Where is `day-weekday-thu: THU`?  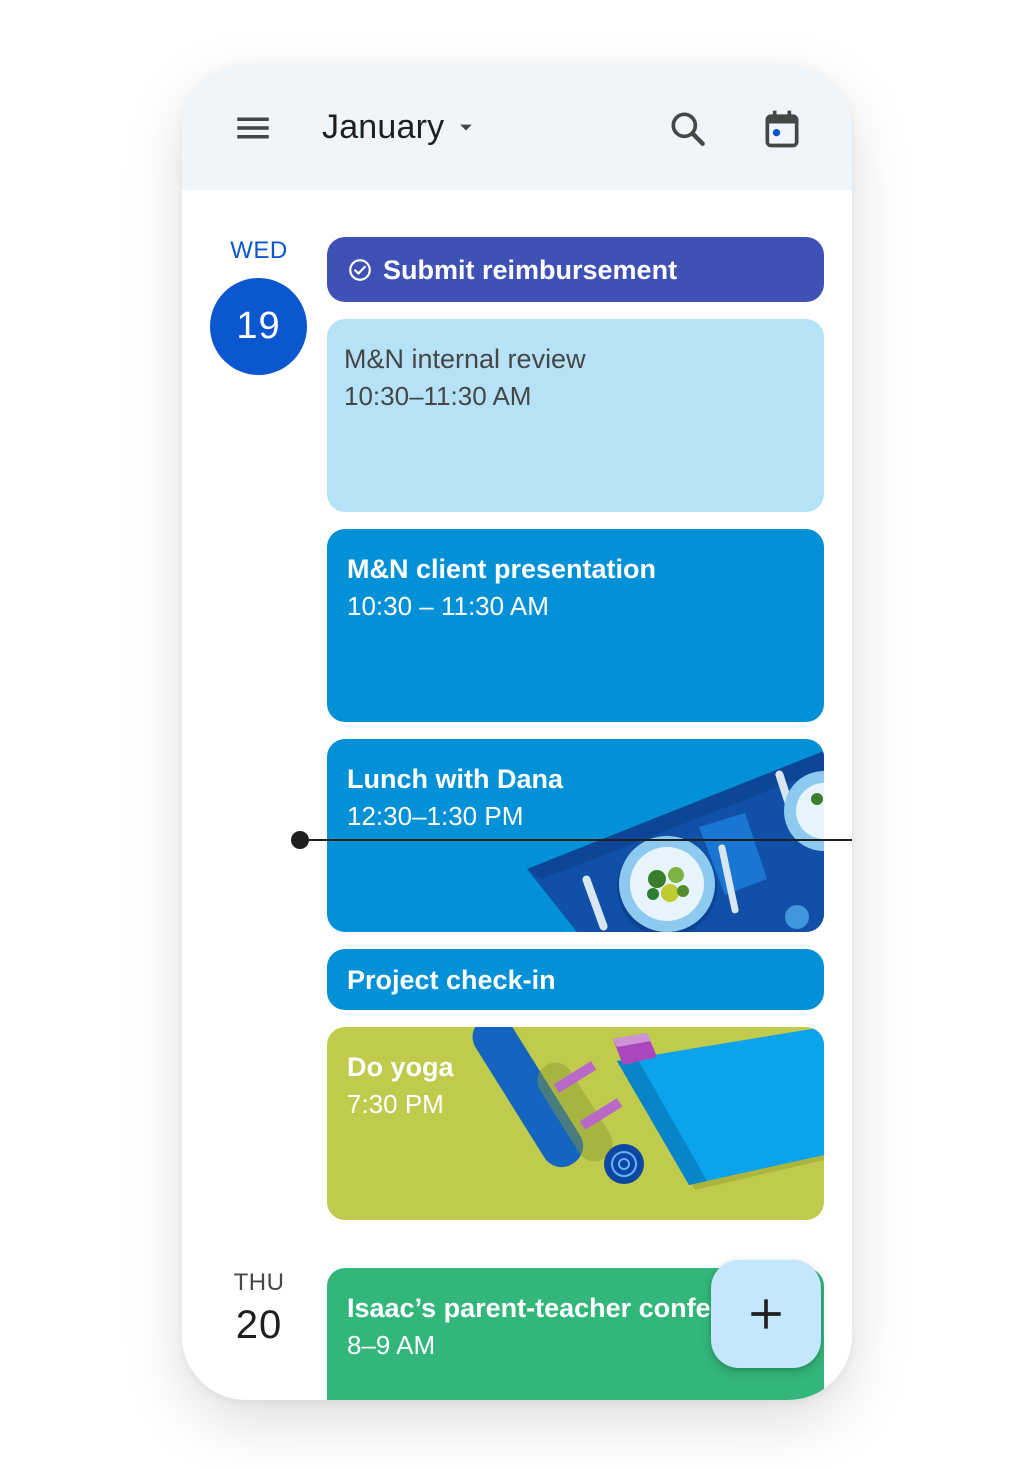 day-weekday-thu: THU is located at coordinates (259, 1282).